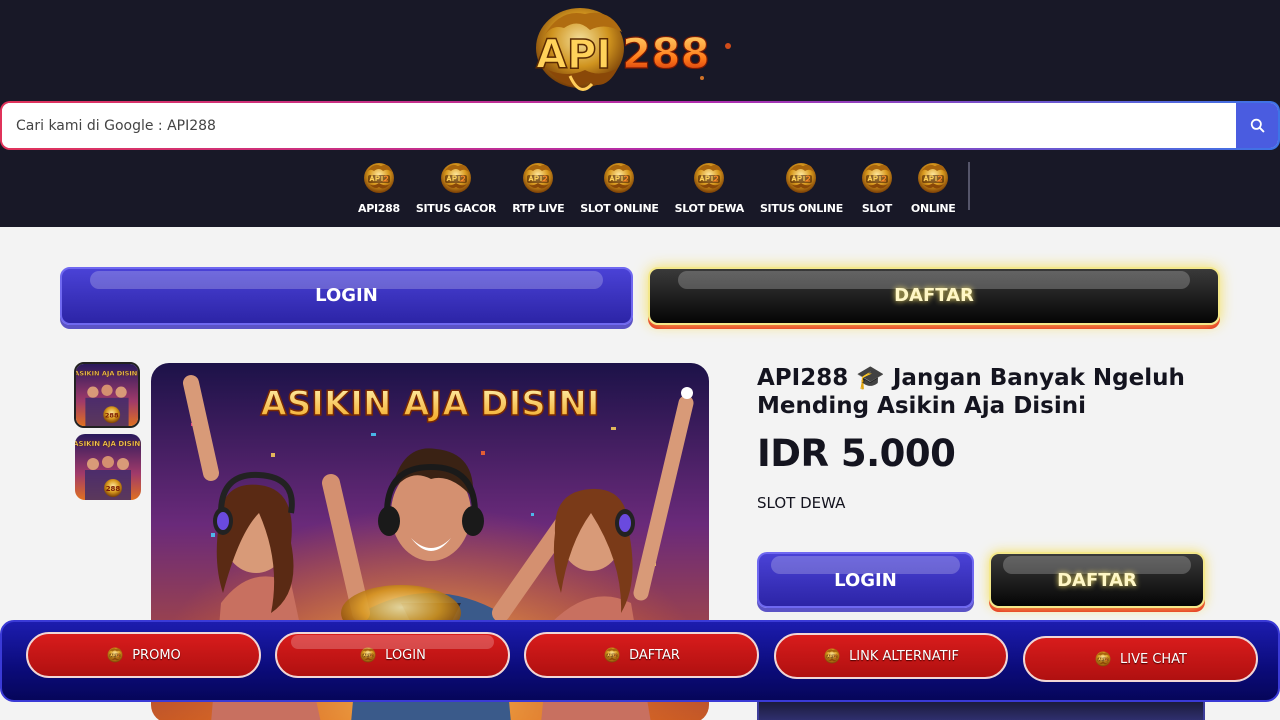 Image resolution: width=1280 pixels, height=720 pixels. I want to click on product-category: SLOT DEWA, so click(801, 503).